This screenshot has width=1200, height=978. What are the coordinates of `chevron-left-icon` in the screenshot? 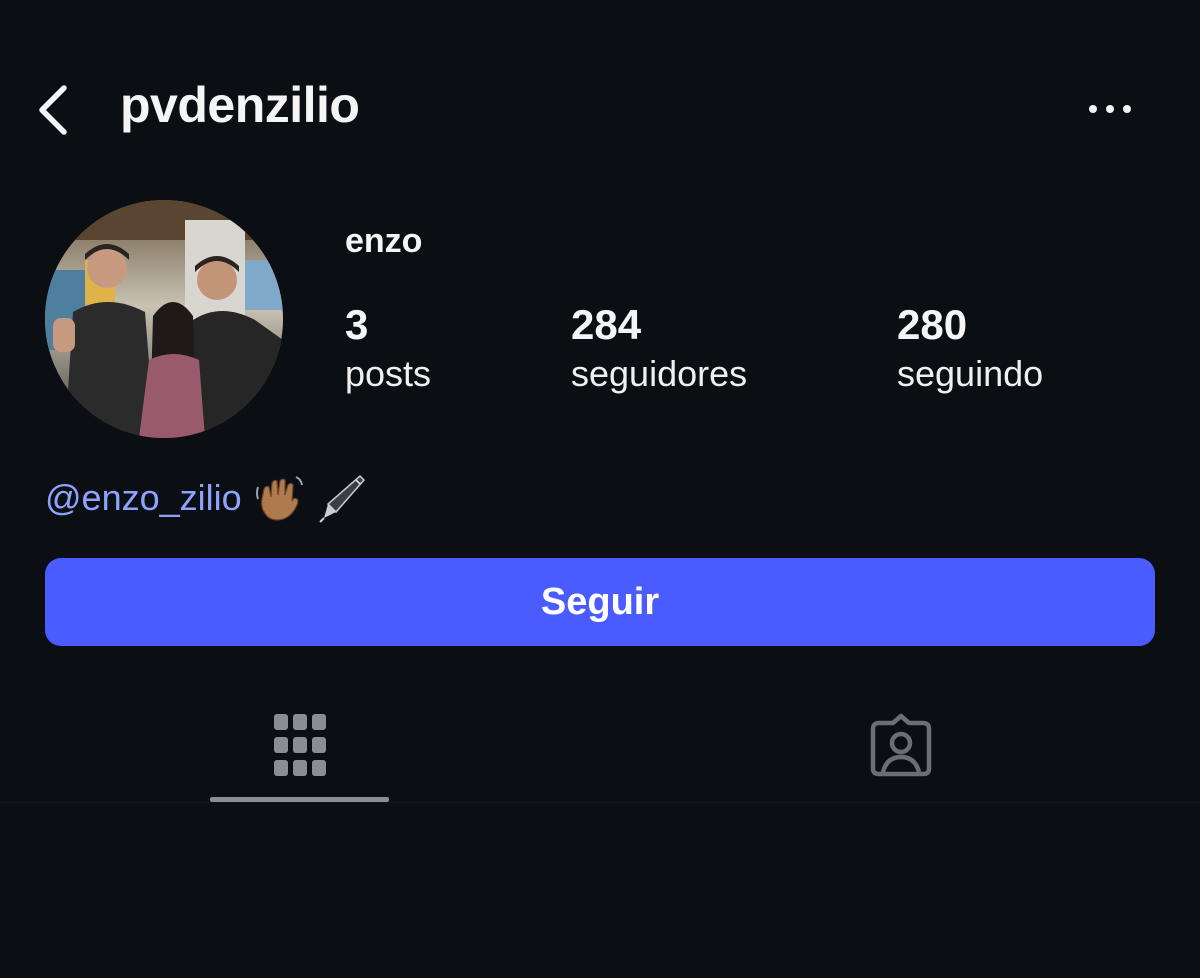 It's located at (53, 110).